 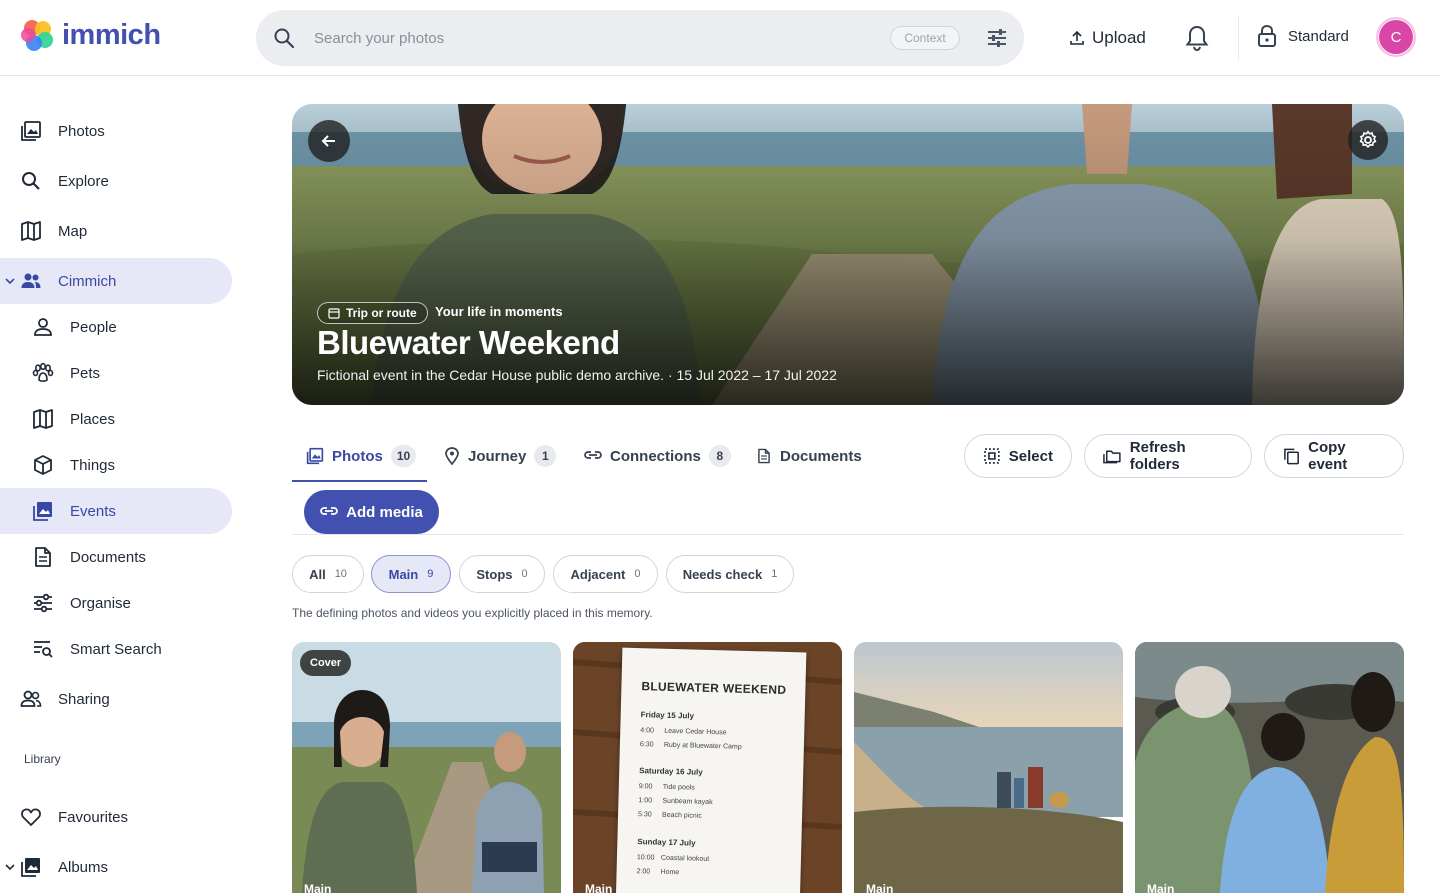 What do you see at coordinates (116, 867) in the screenshot?
I see `sidebar-item-albums: Albums` at bounding box center [116, 867].